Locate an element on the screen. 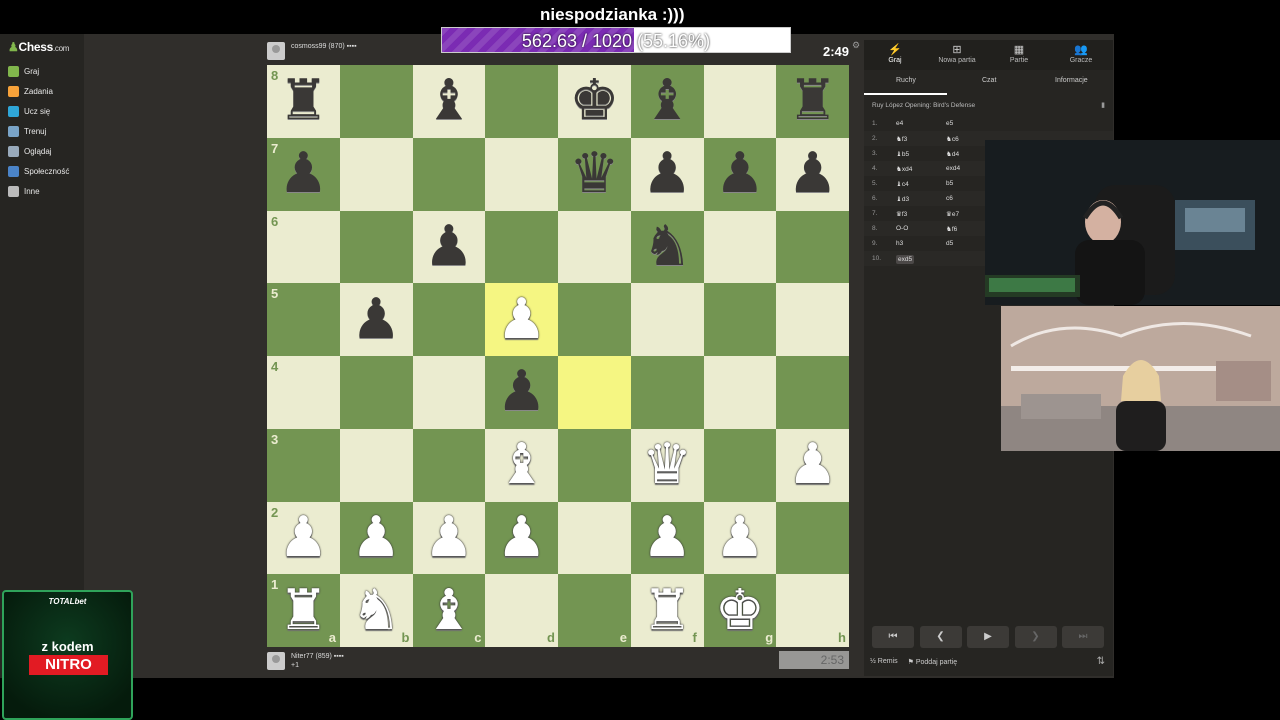 The width and height of the screenshot is (1280, 720). piece-e8: ♚ is located at coordinates (594, 101).